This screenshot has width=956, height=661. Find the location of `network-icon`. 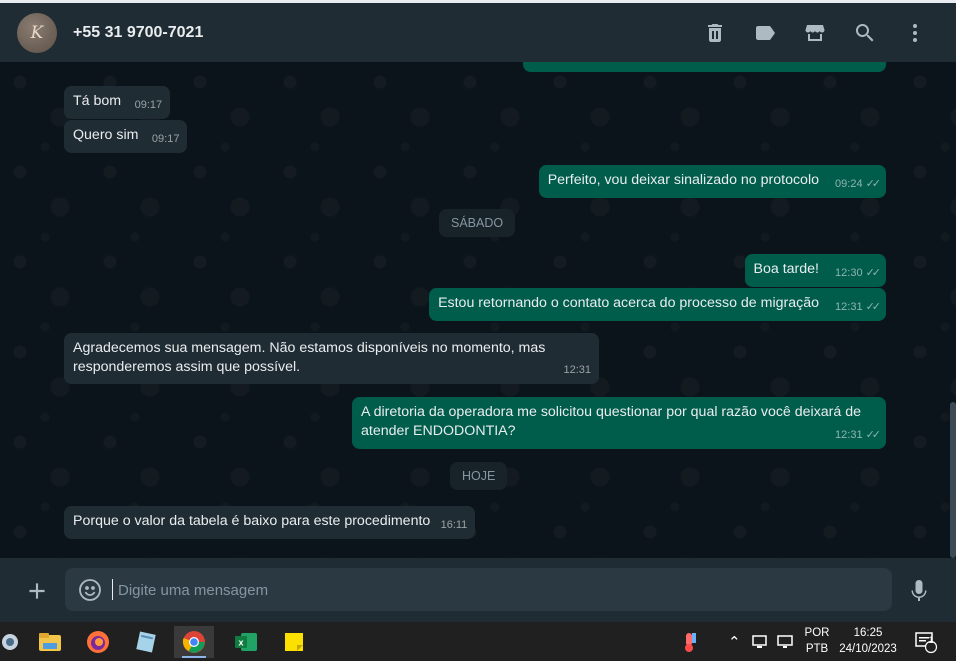

network-icon is located at coordinates (759, 641).